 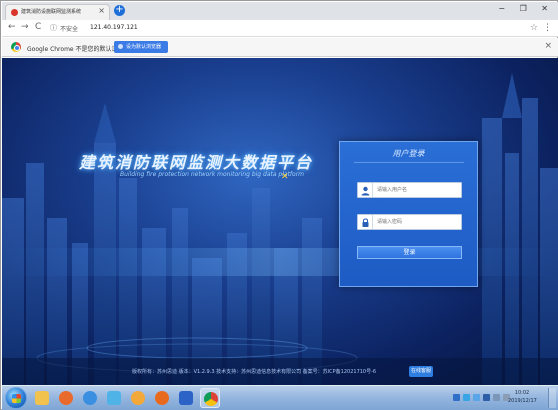 What do you see at coordinates (456, 397) in the screenshot?
I see `tray-input-icon` at bounding box center [456, 397].